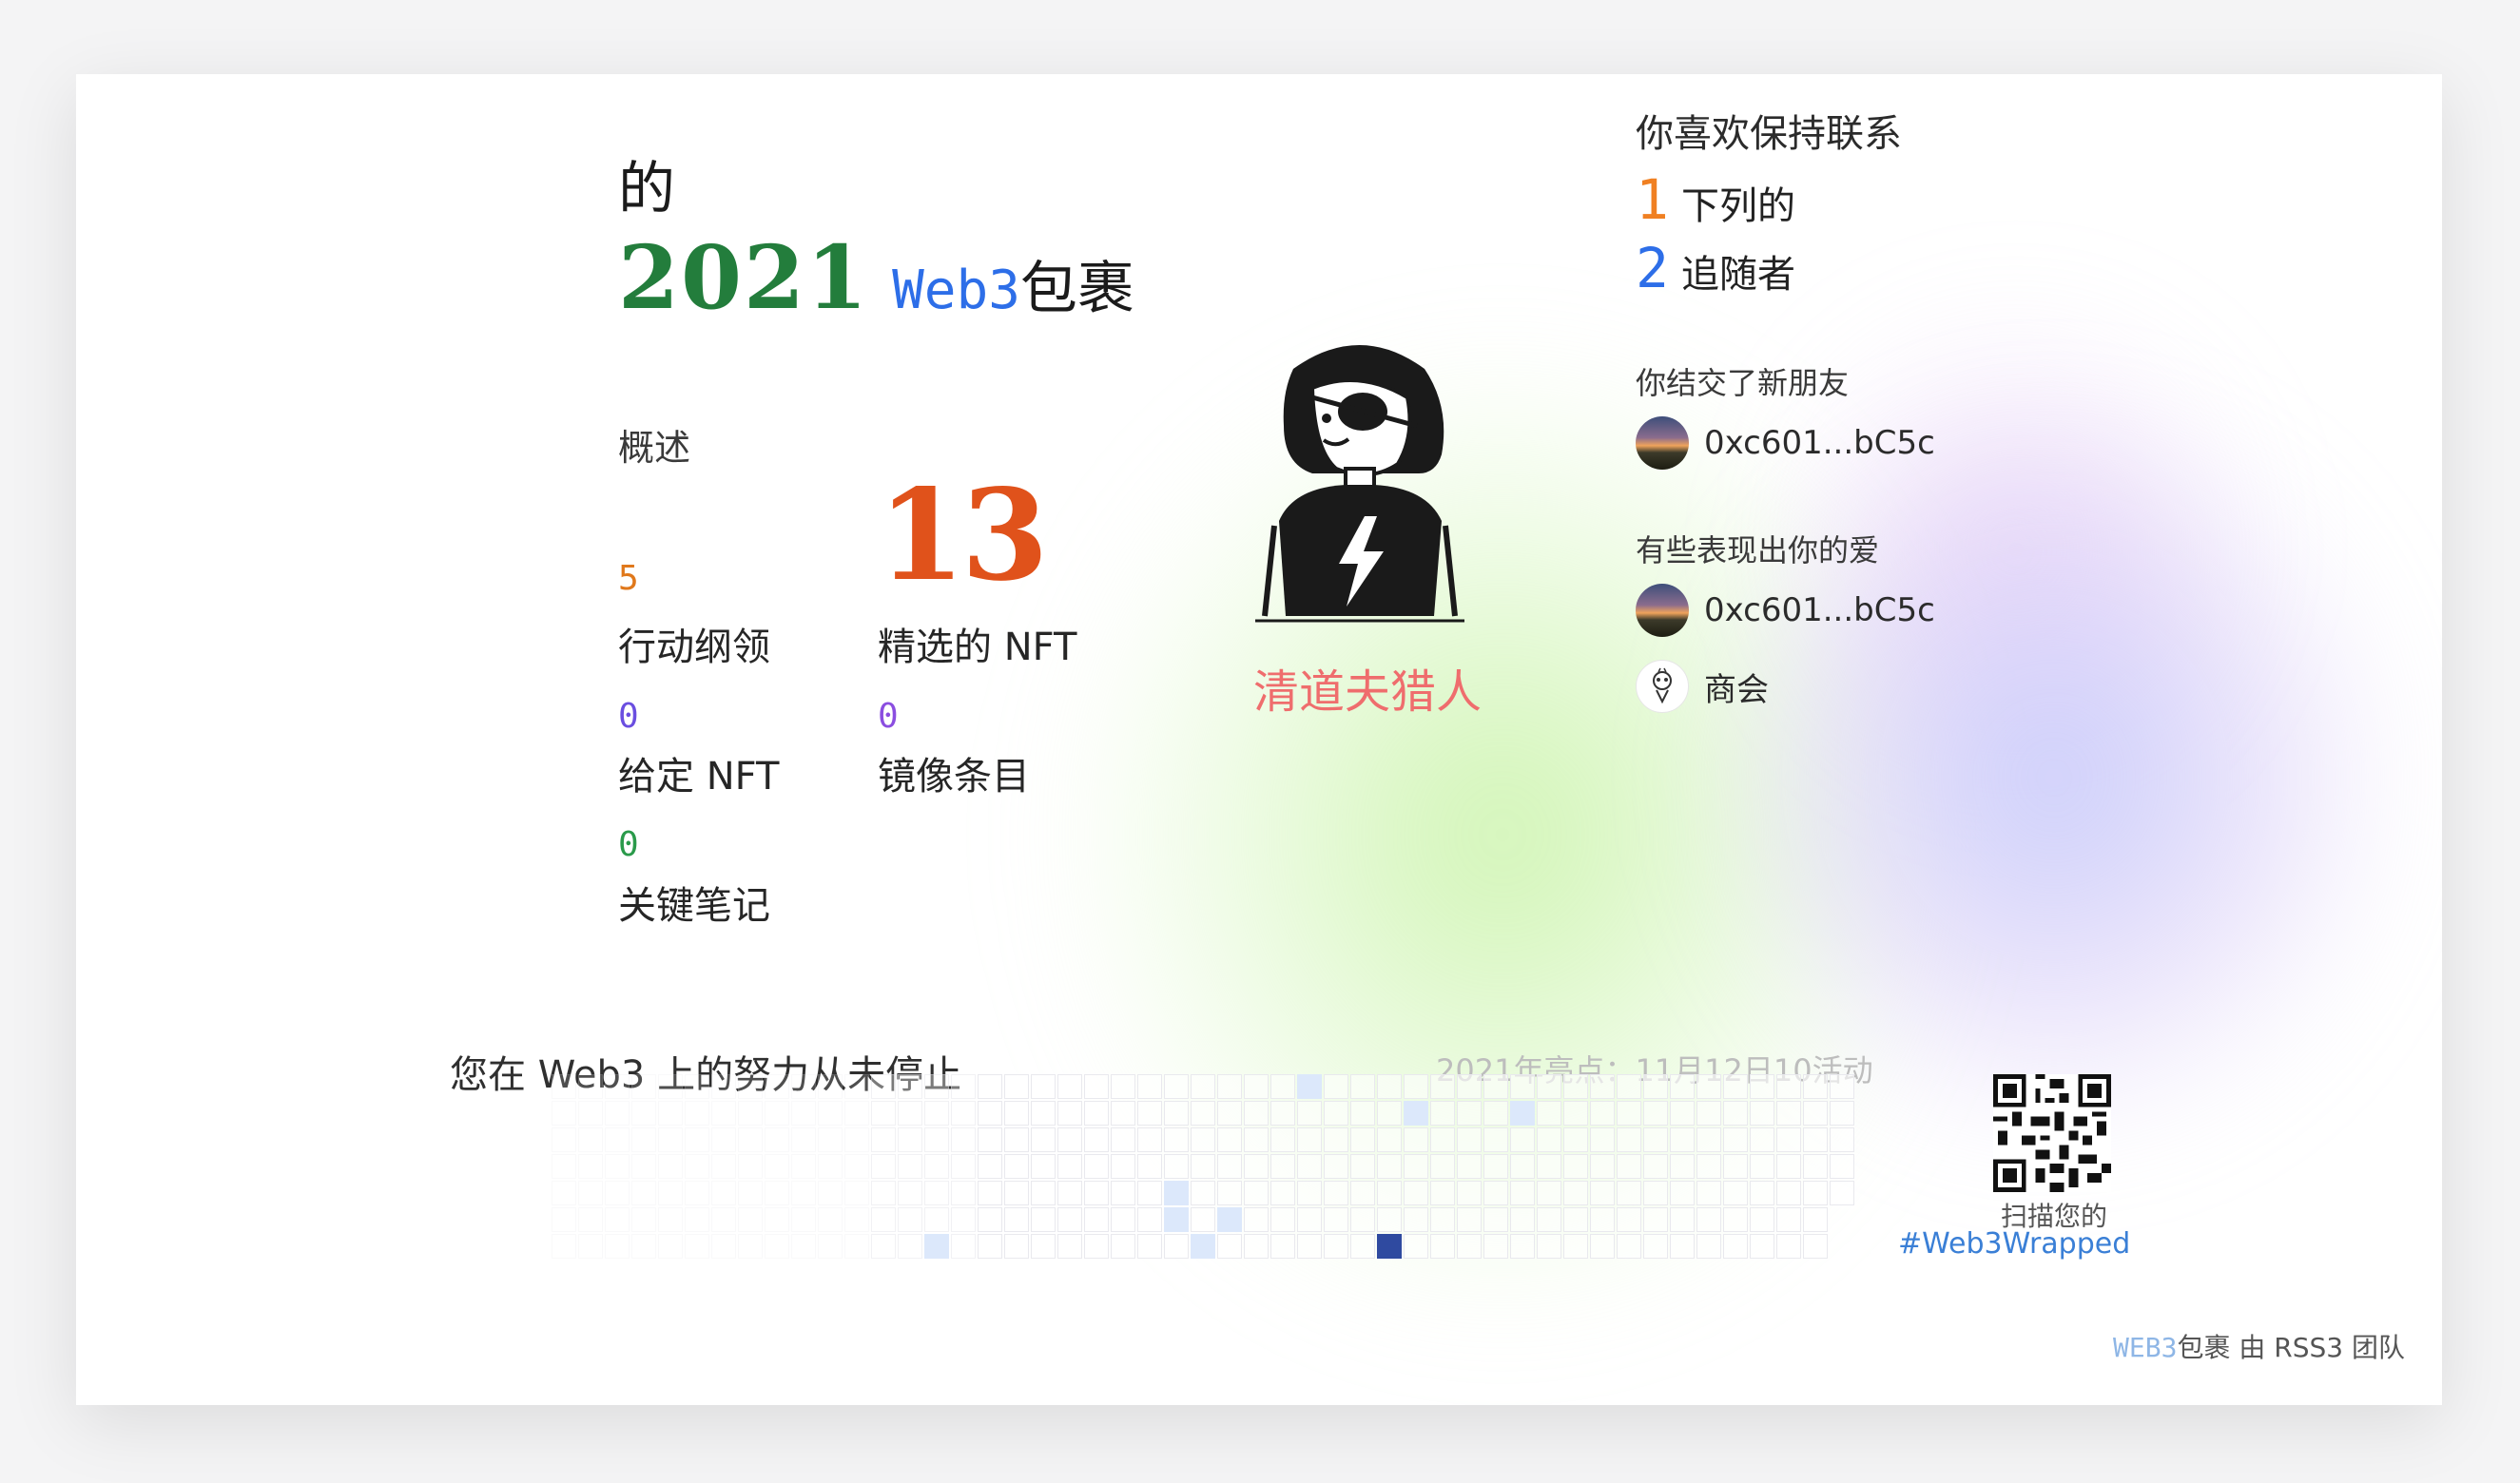 This screenshot has height=1483, width=2520. I want to click on friend-item: 0xc601...bC5c, so click(1785, 443).